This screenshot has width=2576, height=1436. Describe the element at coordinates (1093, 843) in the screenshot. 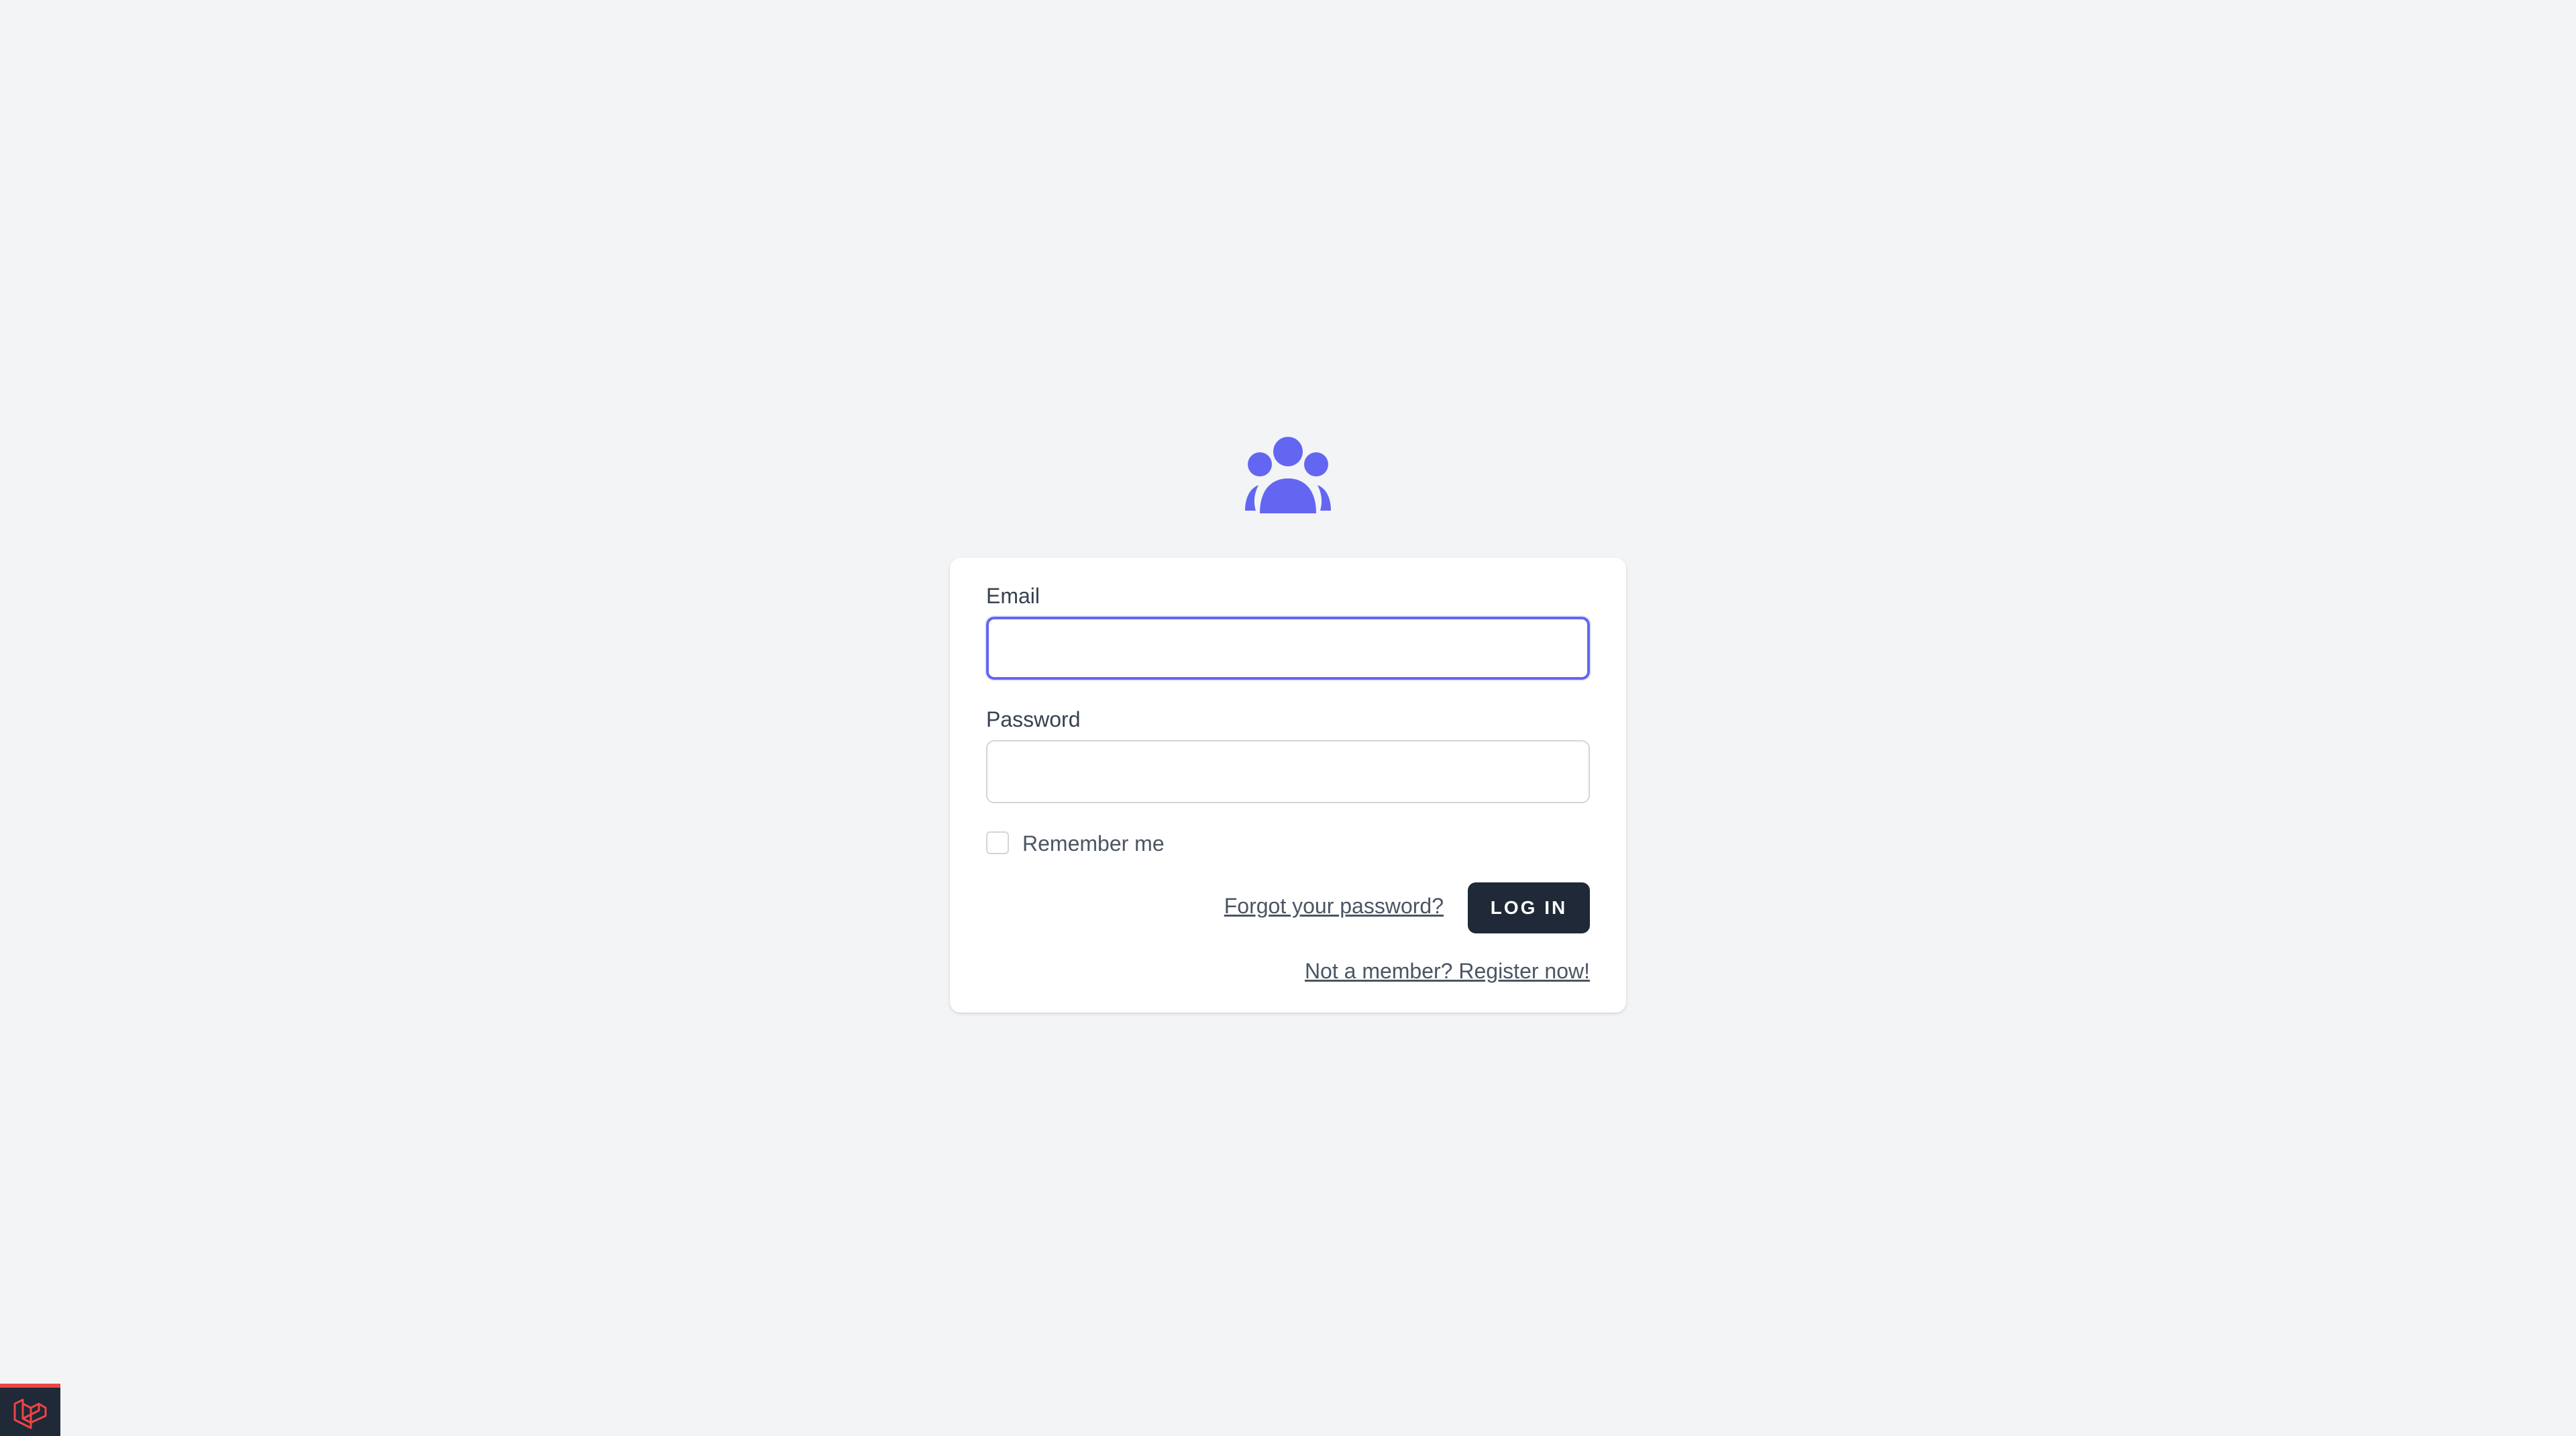

I see `remember-me-label: Remember me` at that location.